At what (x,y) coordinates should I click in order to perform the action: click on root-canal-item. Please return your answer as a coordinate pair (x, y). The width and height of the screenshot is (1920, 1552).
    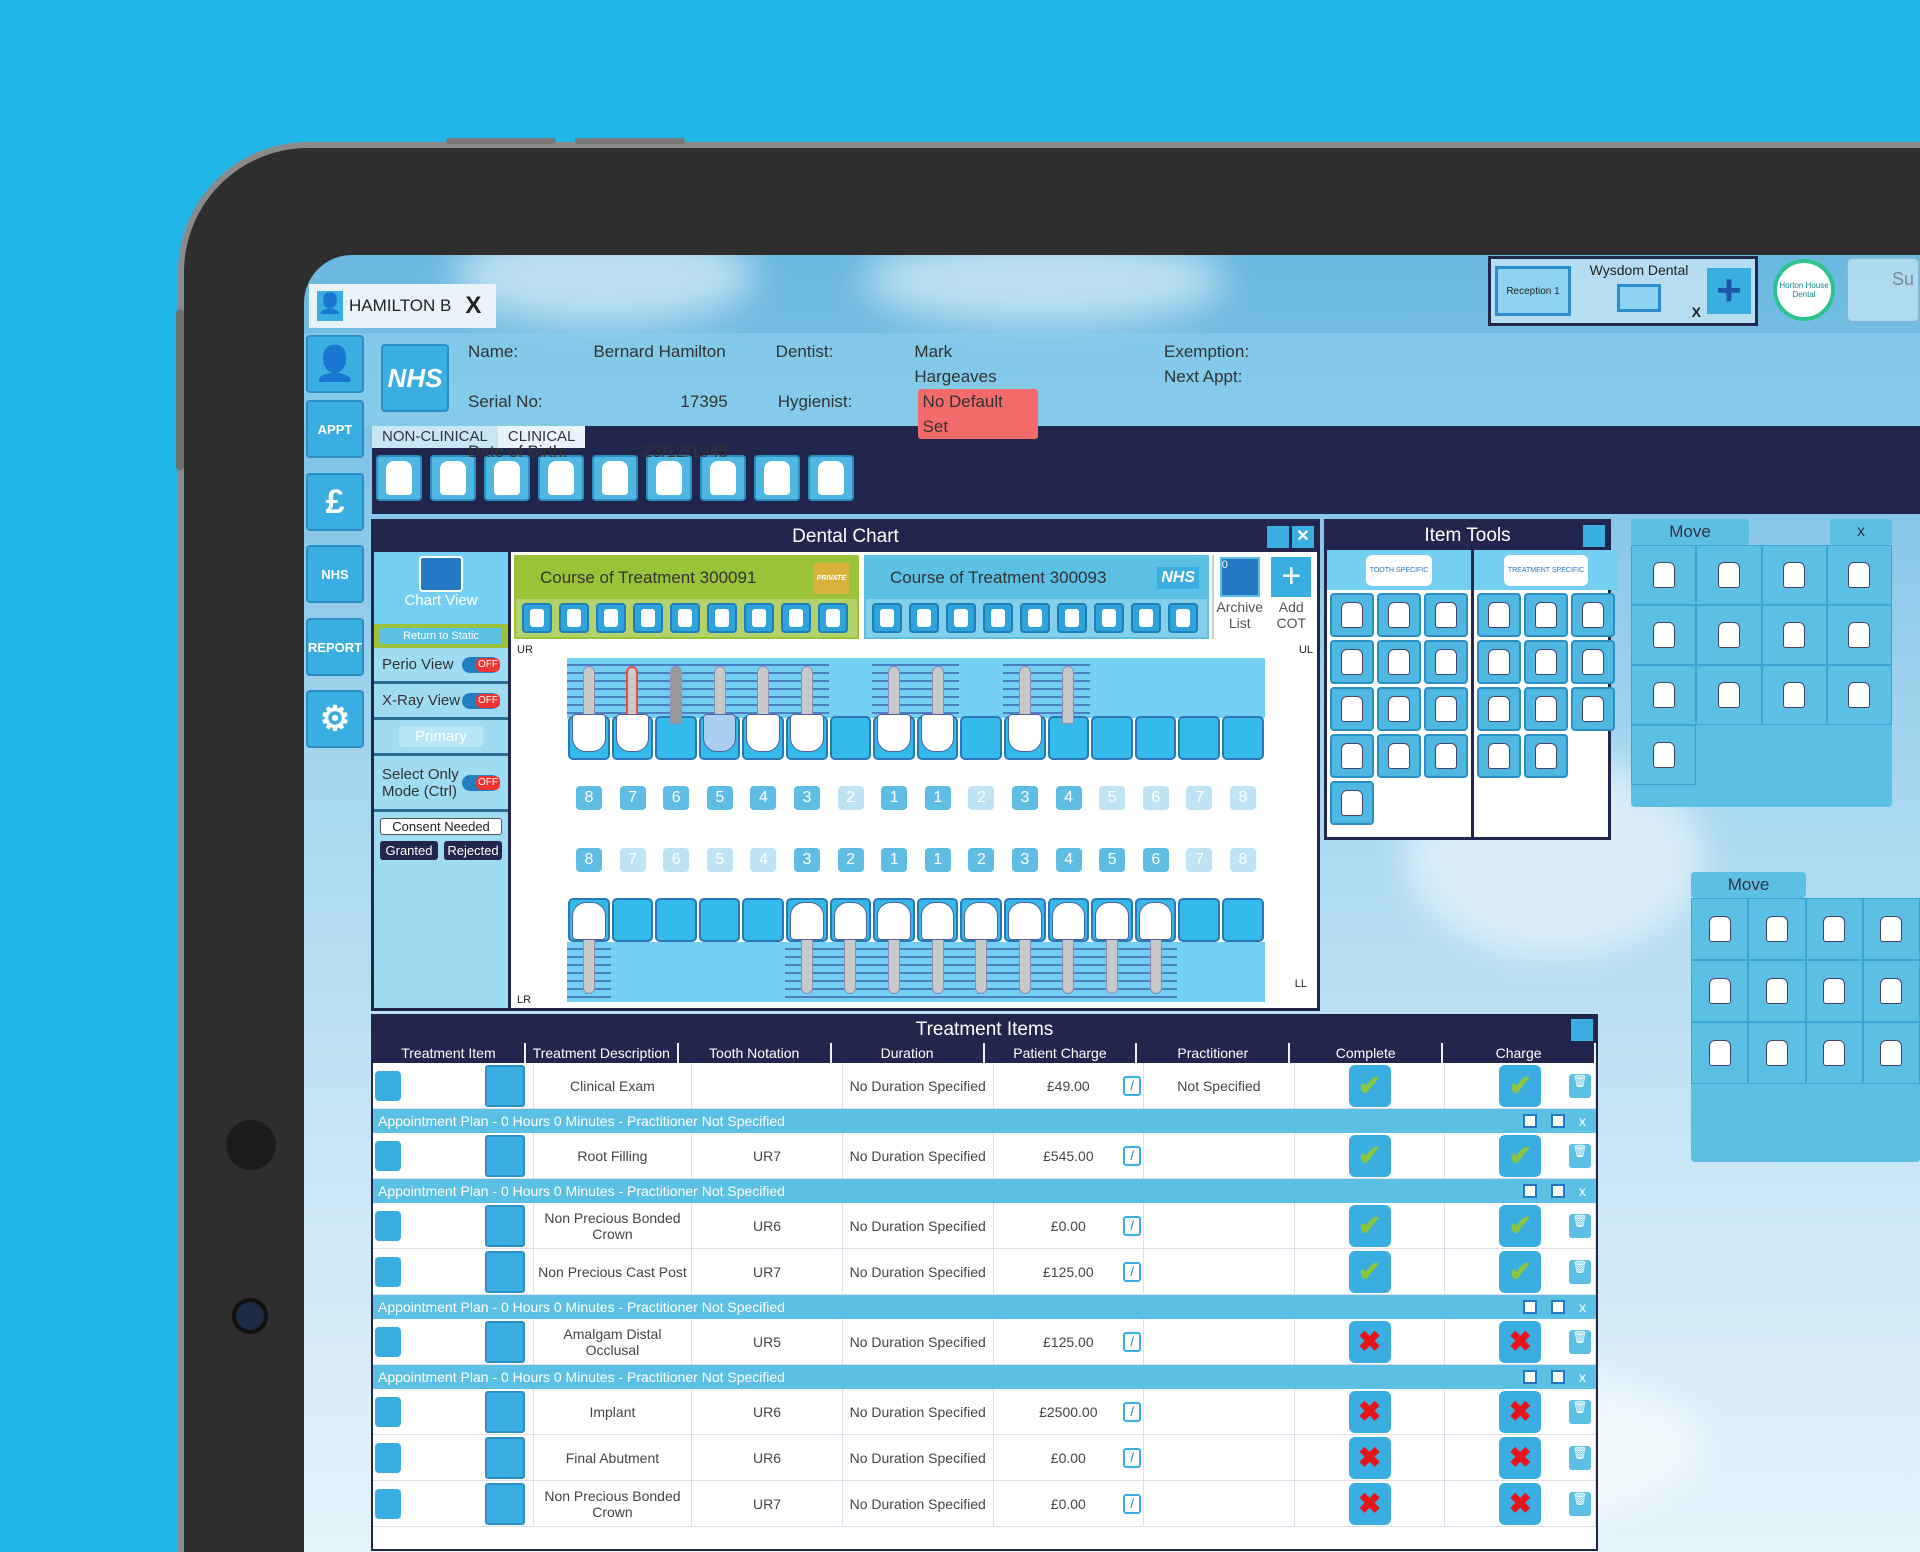
    Looking at the image, I should click on (1446, 709).